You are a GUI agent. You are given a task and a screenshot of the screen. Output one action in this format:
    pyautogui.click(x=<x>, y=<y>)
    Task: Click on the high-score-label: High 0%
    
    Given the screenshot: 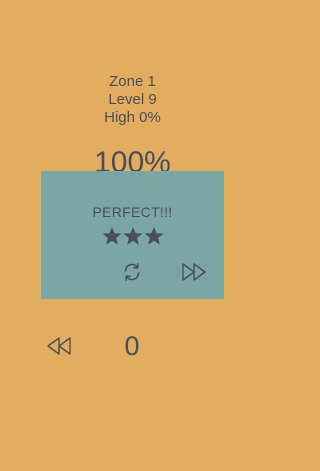 What is the action you would take?
    pyautogui.click(x=132, y=117)
    